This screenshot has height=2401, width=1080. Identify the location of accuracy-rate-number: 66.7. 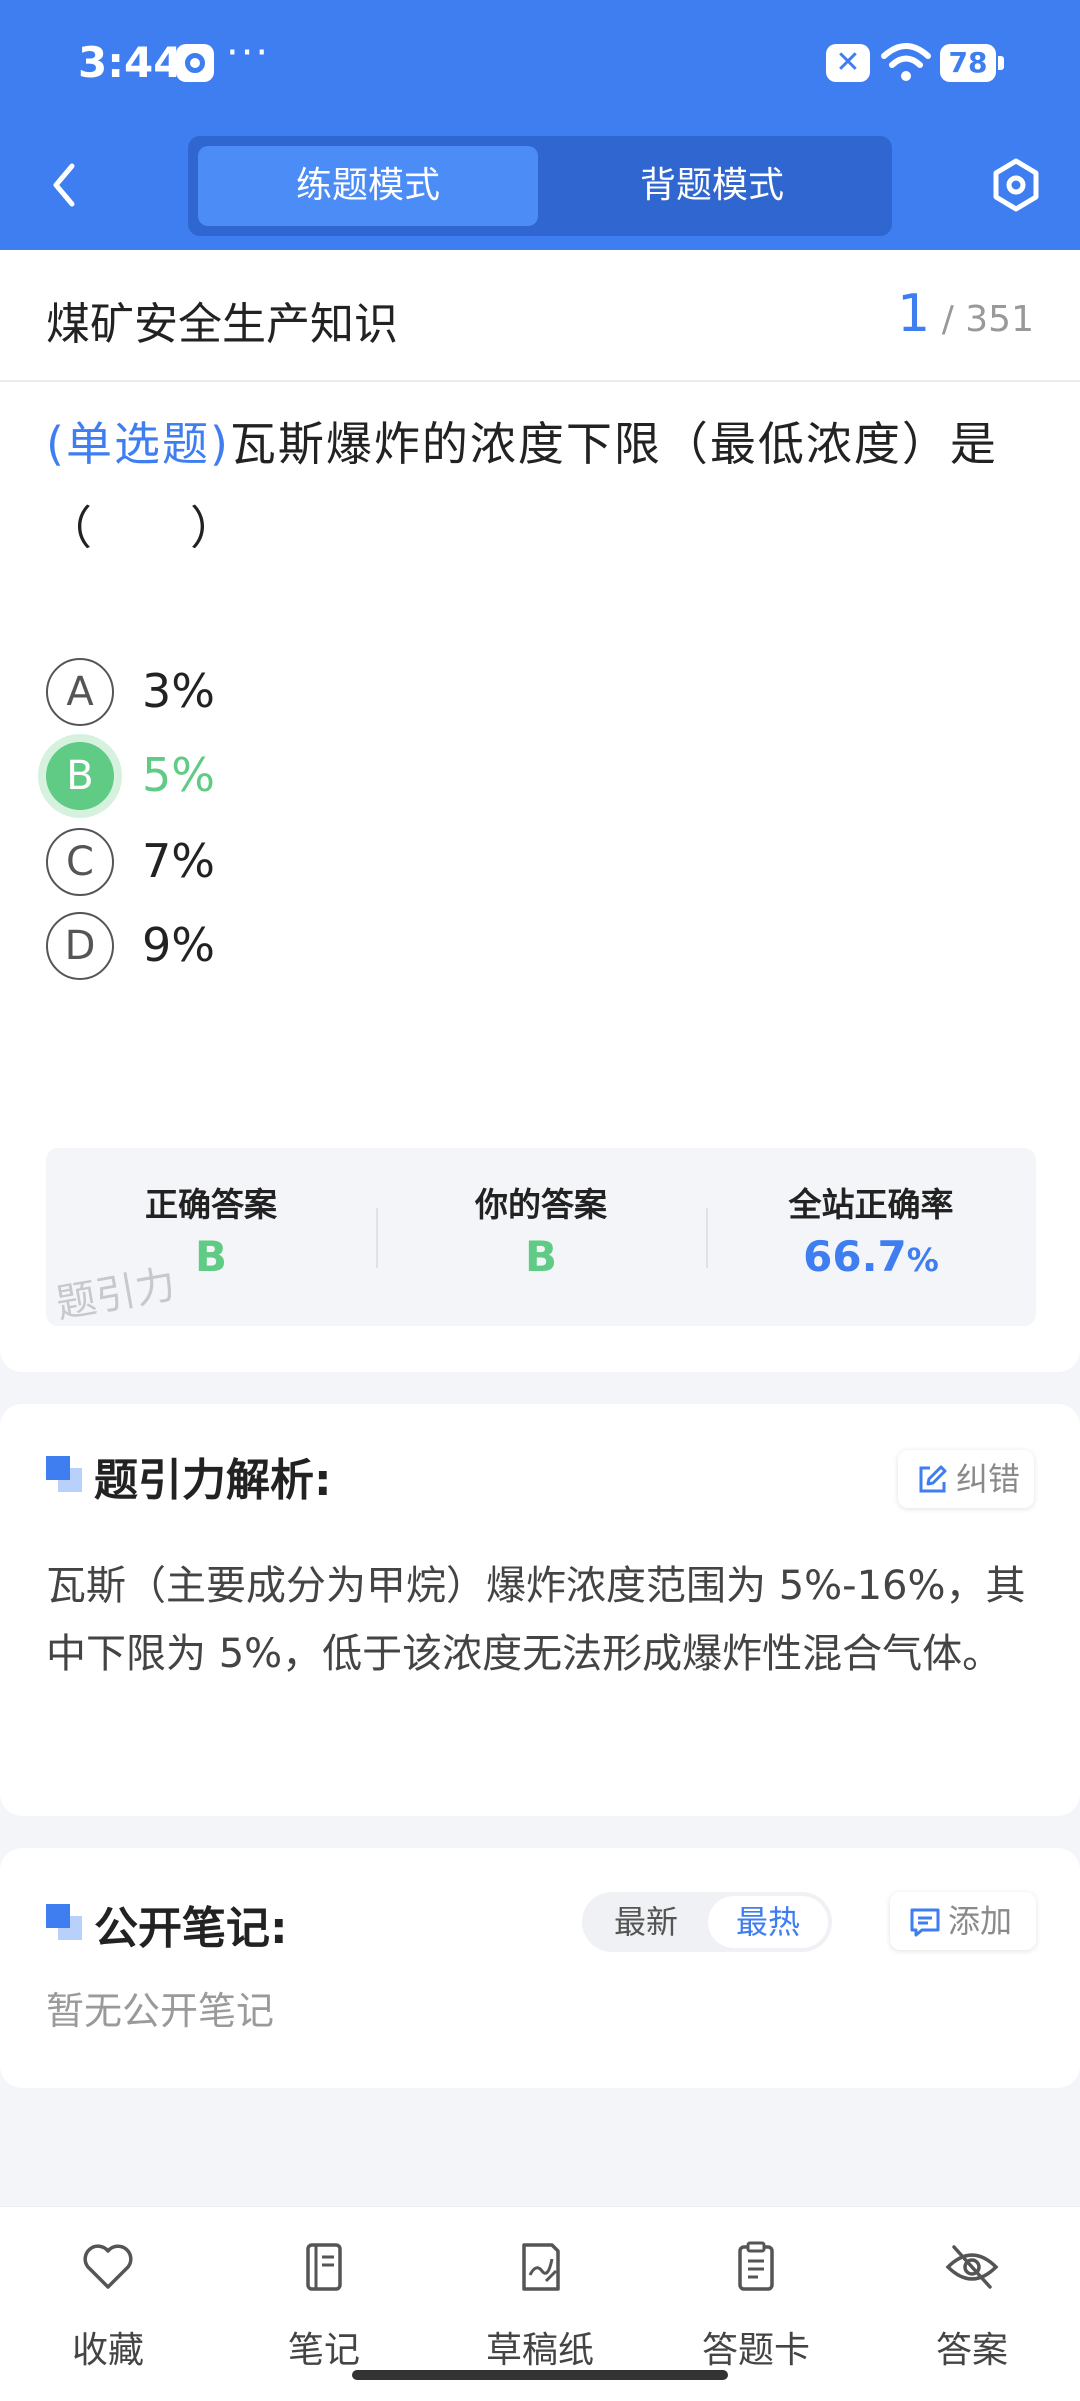
(855, 1256).